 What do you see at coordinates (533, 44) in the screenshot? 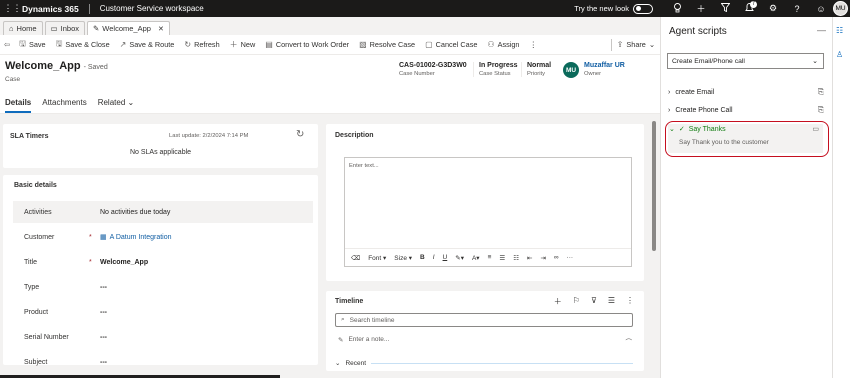
I see `more-commands-icon: ⋮` at bounding box center [533, 44].